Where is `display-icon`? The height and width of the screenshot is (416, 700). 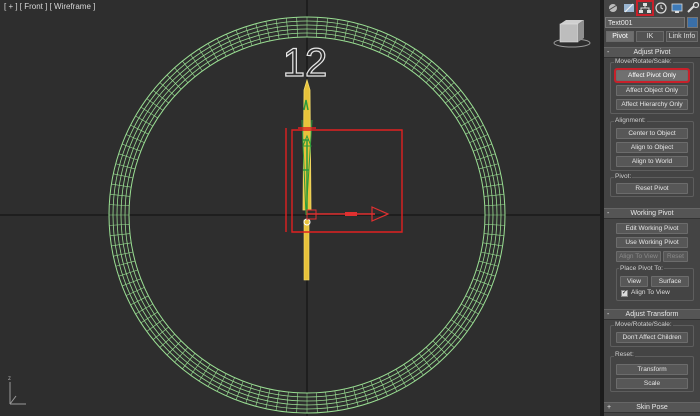
display-icon is located at coordinates (677, 8).